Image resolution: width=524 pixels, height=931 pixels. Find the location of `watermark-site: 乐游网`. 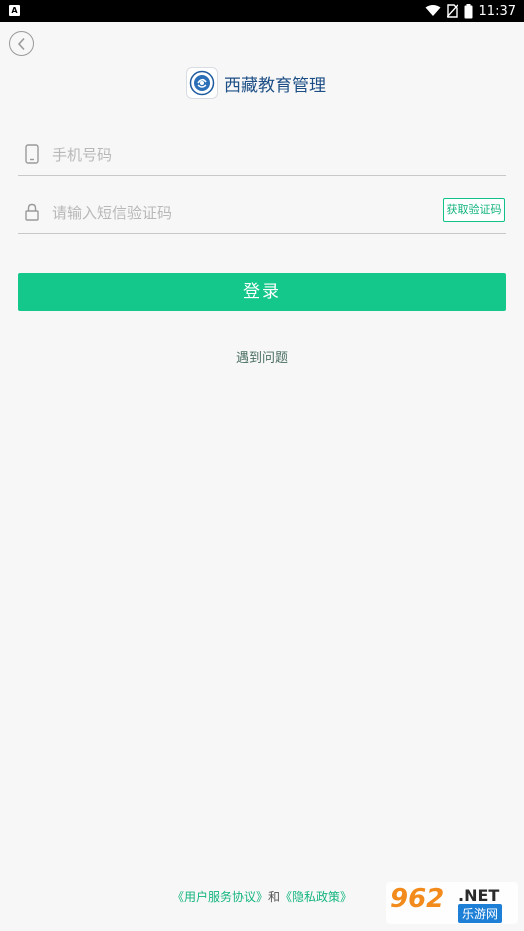

watermark-site: 乐游网 is located at coordinates (480, 913).